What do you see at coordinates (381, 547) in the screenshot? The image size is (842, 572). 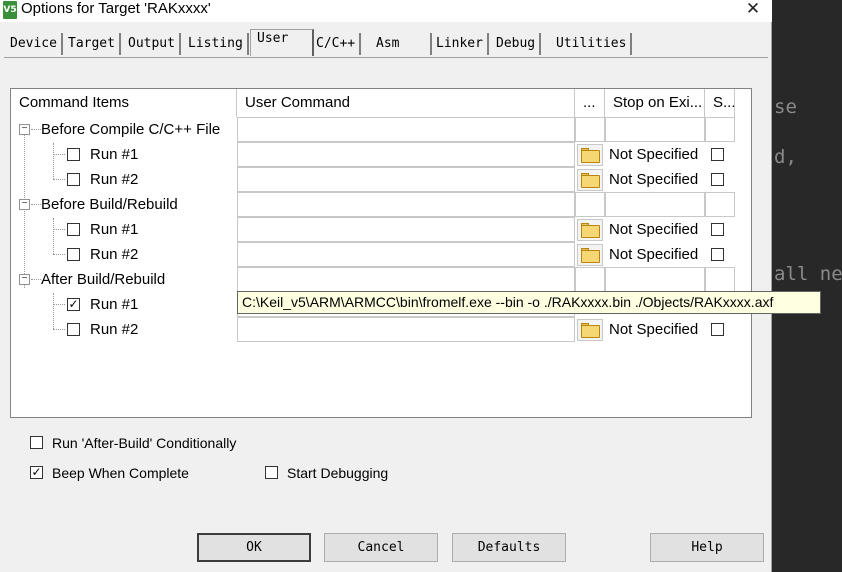 I see `cancel-button: Cancel` at bounding box center [381, 547].